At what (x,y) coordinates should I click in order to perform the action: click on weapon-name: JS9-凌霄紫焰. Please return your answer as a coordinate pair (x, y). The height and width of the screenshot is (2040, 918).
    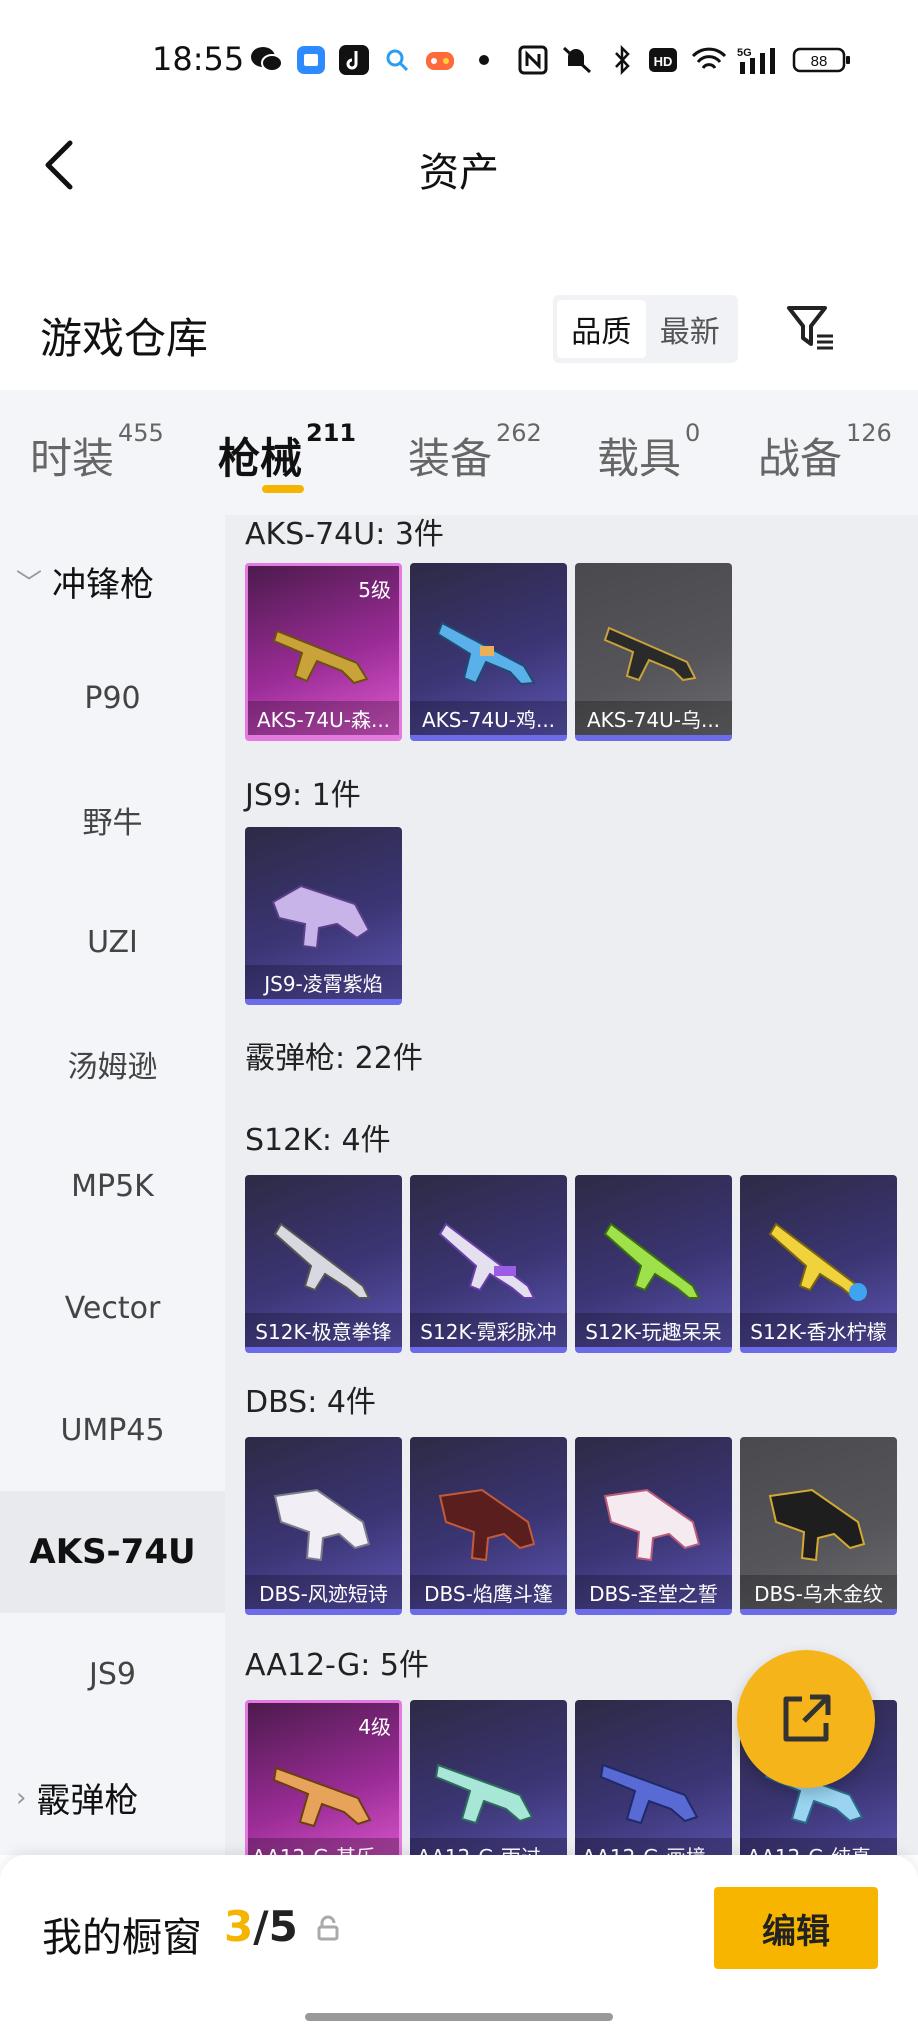
    Looking at the image, I should click on (323, 982).